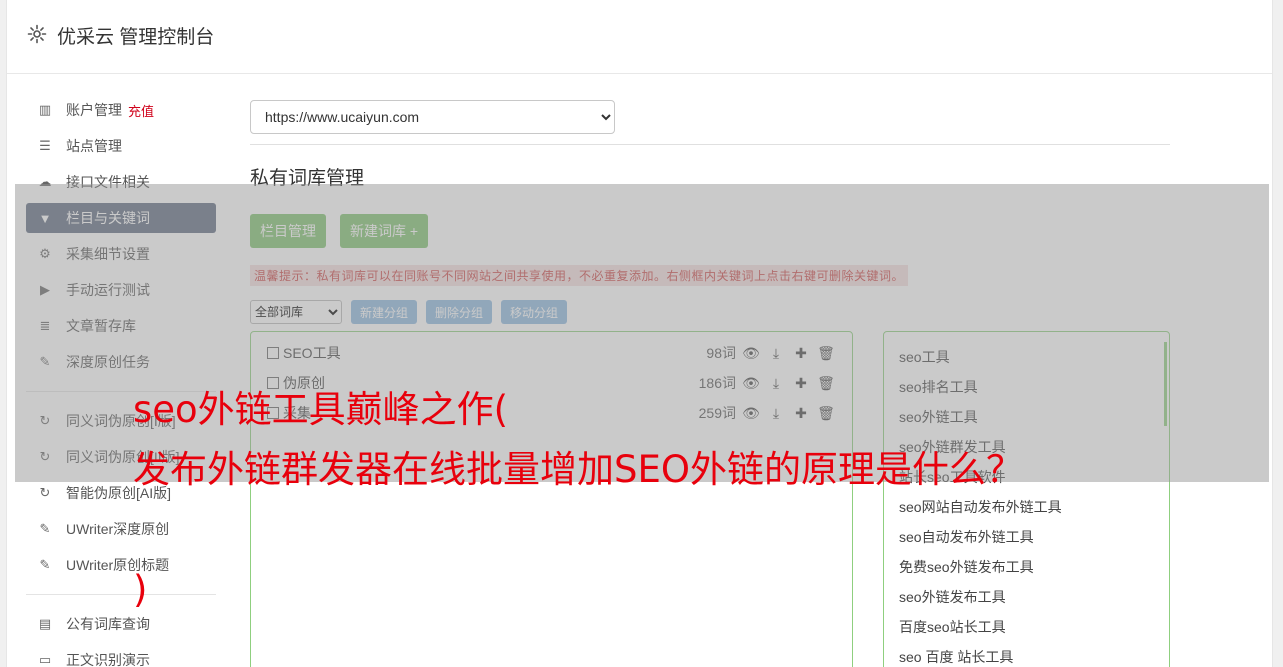 The image size is (1283, 667). I want to click on gear-icon, so click(37, 34).